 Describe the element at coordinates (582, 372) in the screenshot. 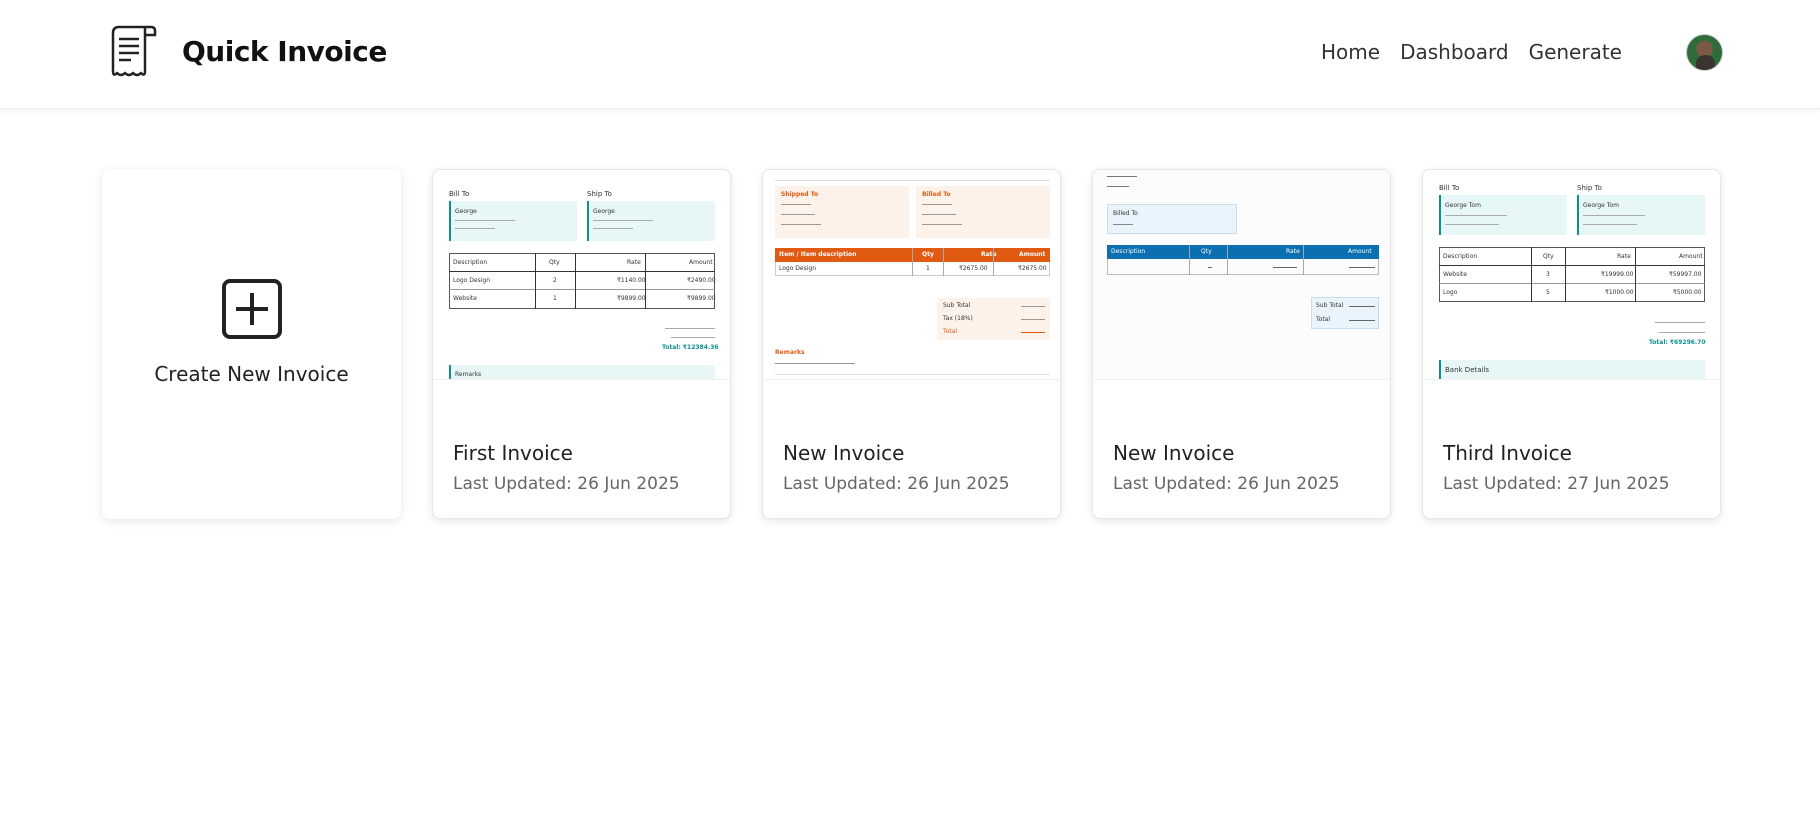

I see `preview-remarks-box` at that location.